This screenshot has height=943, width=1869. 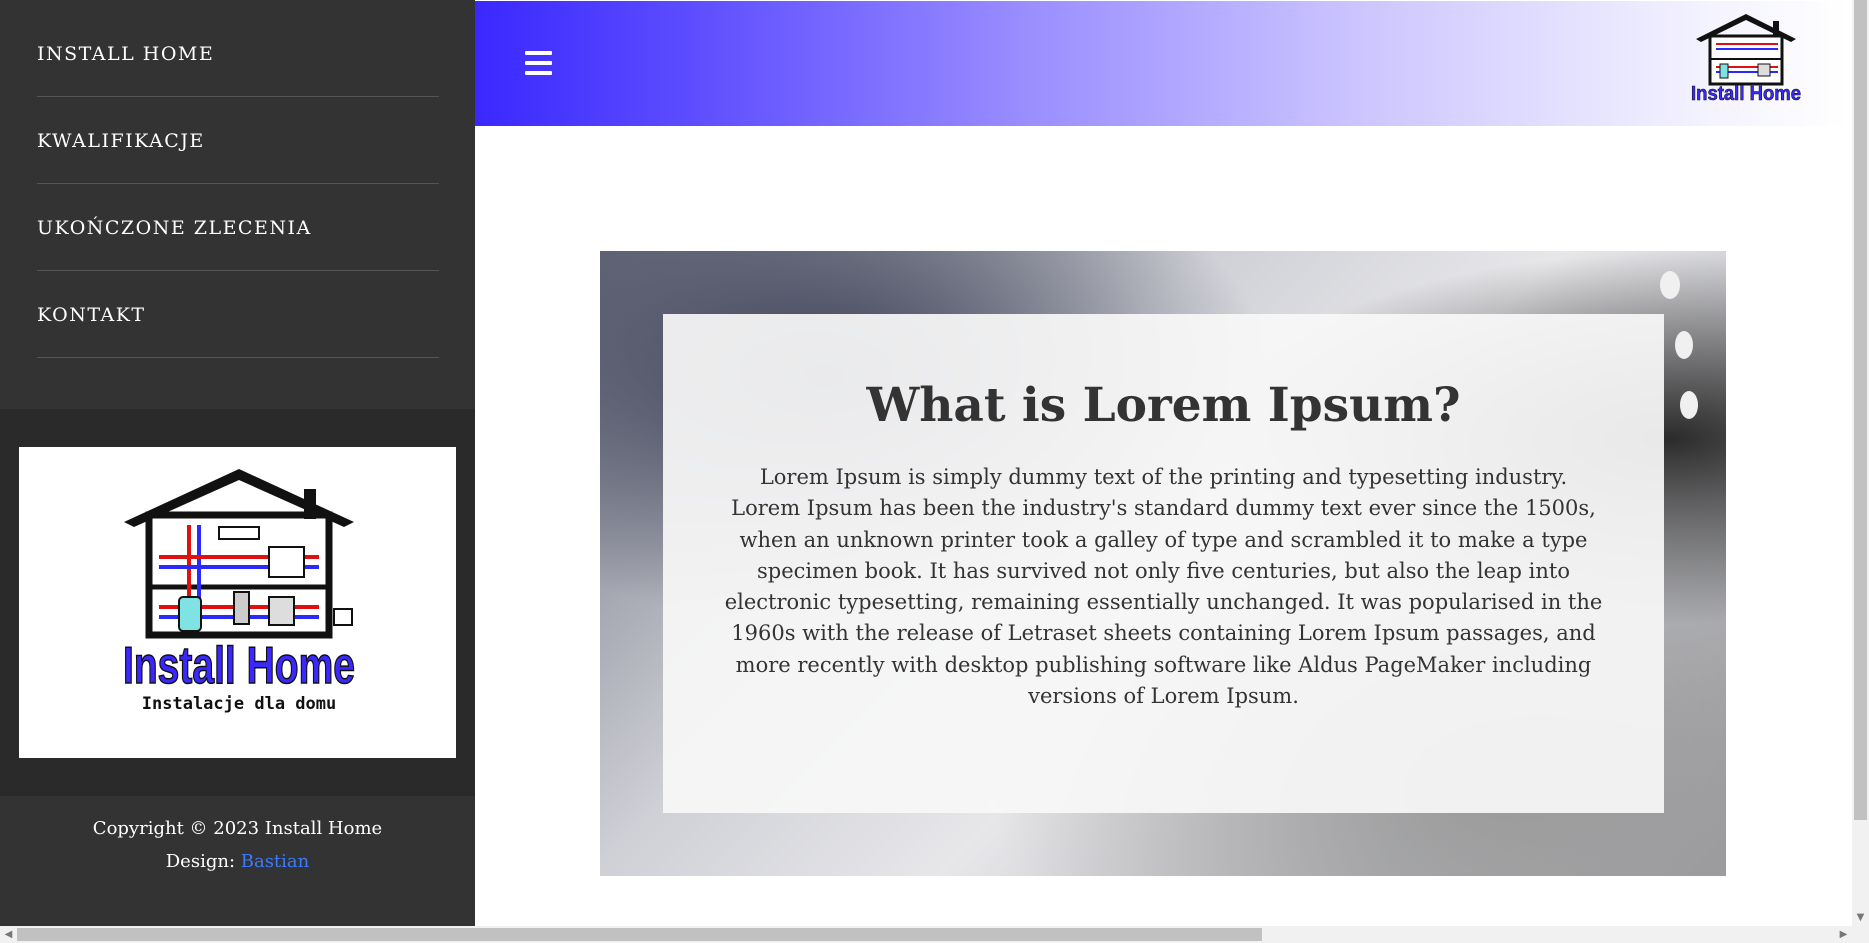 What do you see at coordinates (1860, 410) in the screenshot?
I see `vertical-scrollbar-thumb` at bounding box center [1860, 410].